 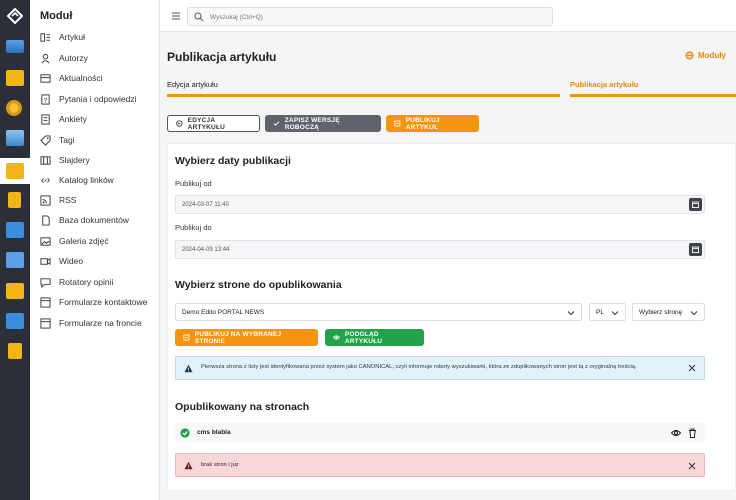 I want to click on page-select: Wybierz stronę, so click(x=668, y=312).